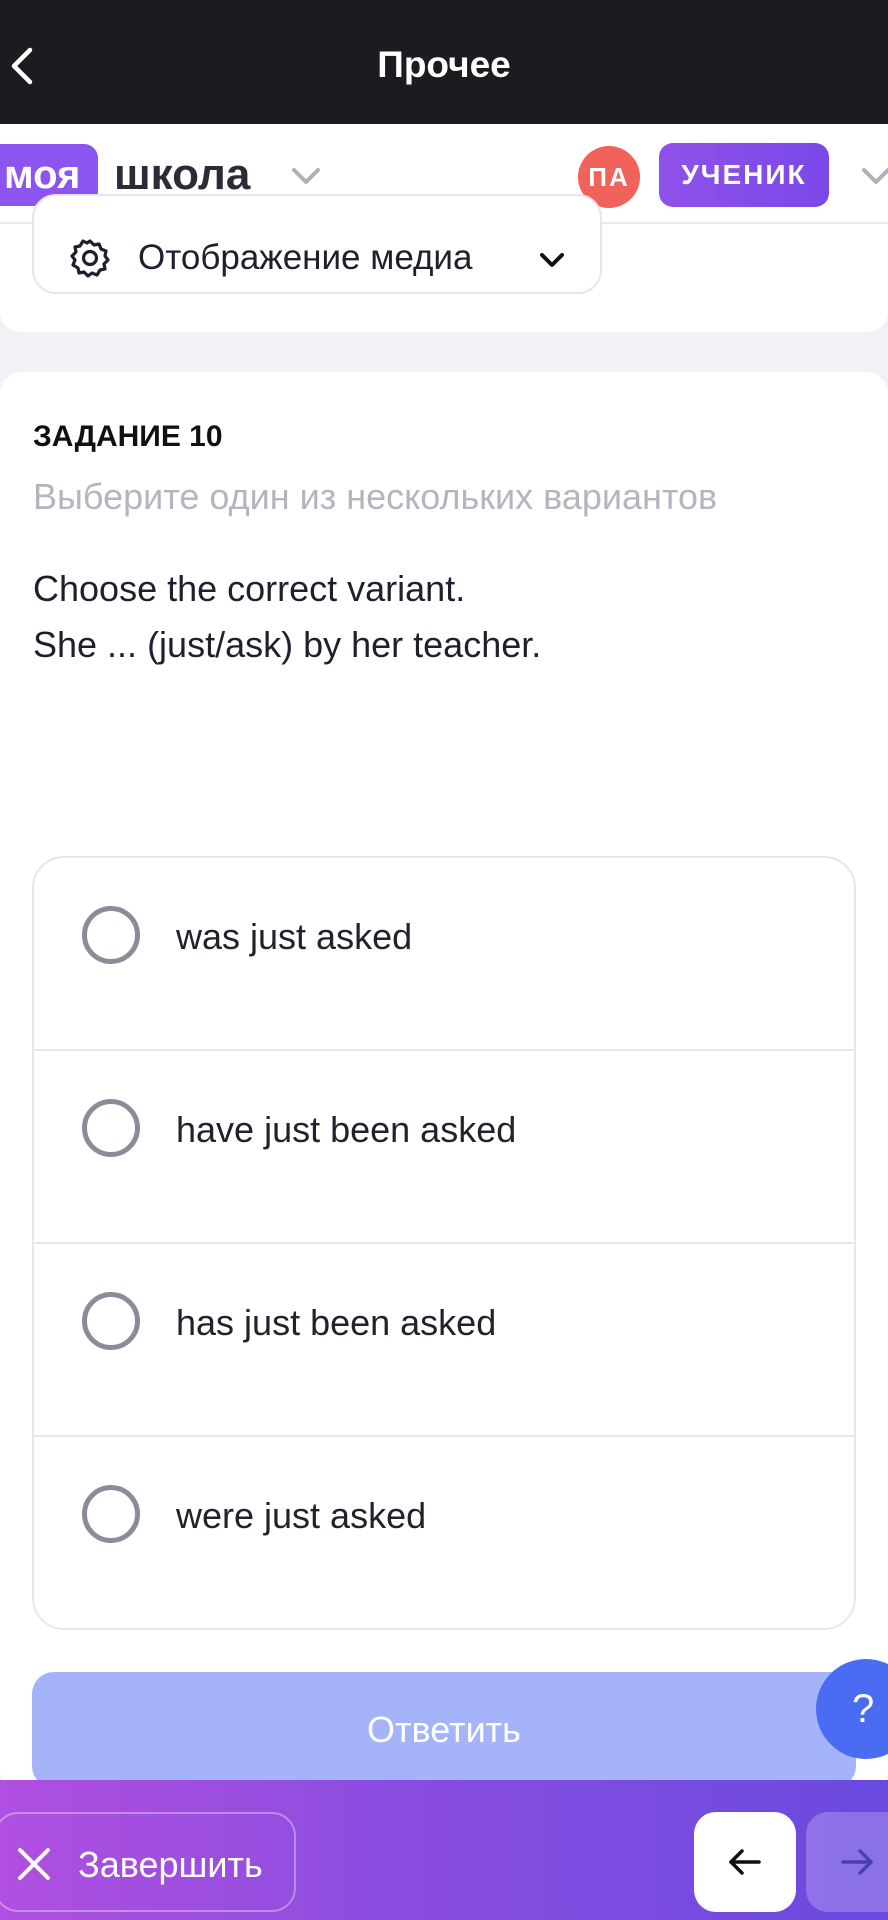 This screenshot has height=1920, width=888. What do you see at coordinates (305, 257) in the screenshot?
I see `media-display-label: Отображение медиа` at bounding box center [305, 257].